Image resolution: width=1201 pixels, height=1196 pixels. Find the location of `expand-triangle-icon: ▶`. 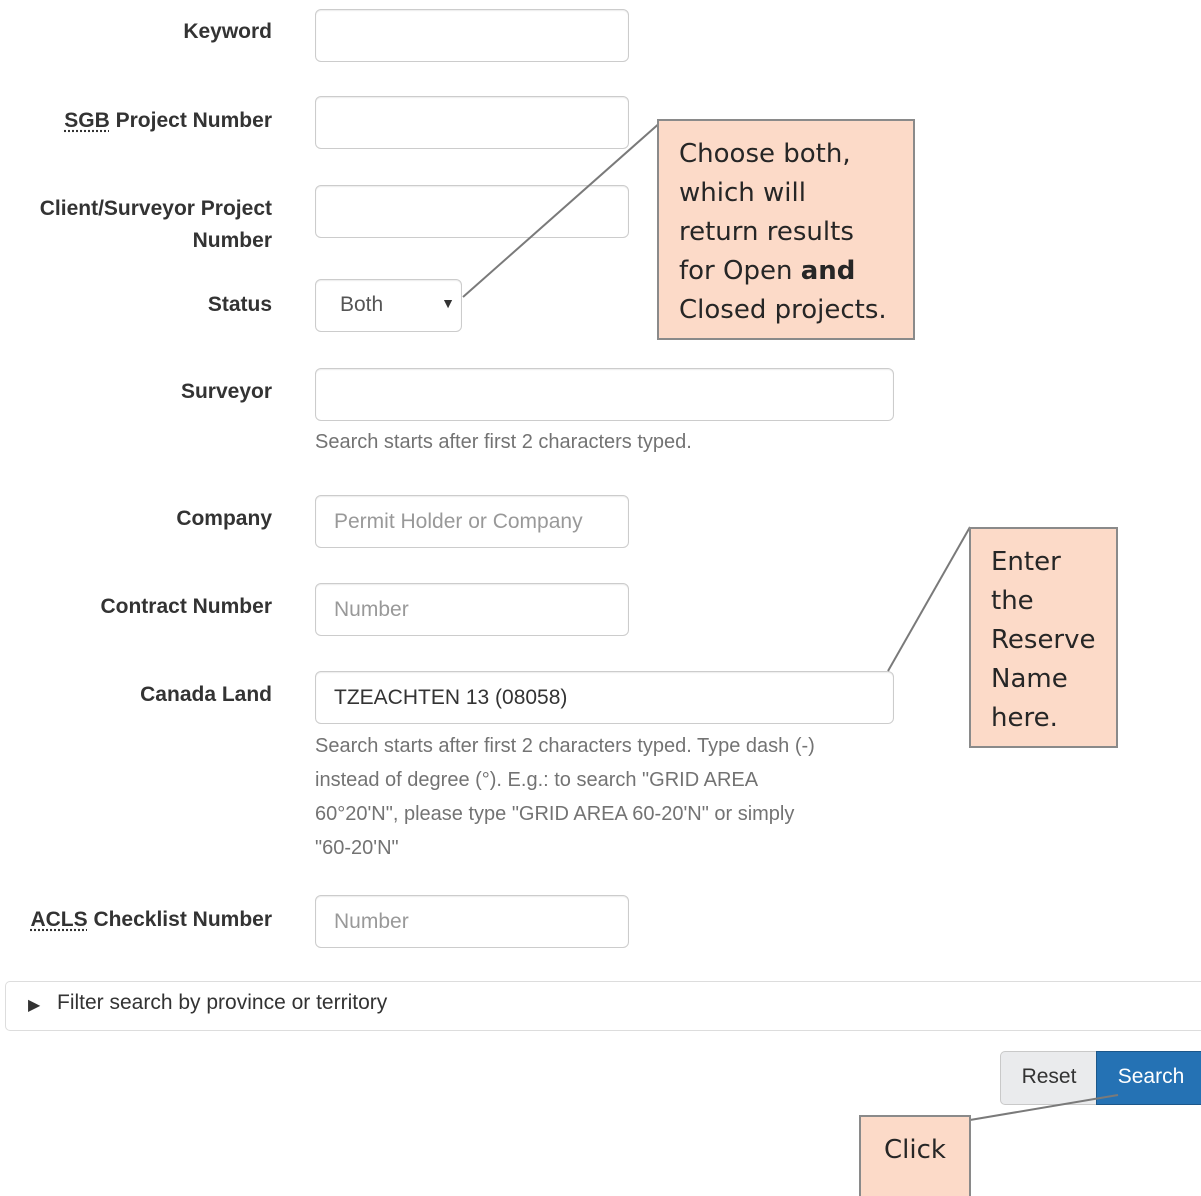

expand-triangle-icon: ▶ is located at coordinates (34, 1005).